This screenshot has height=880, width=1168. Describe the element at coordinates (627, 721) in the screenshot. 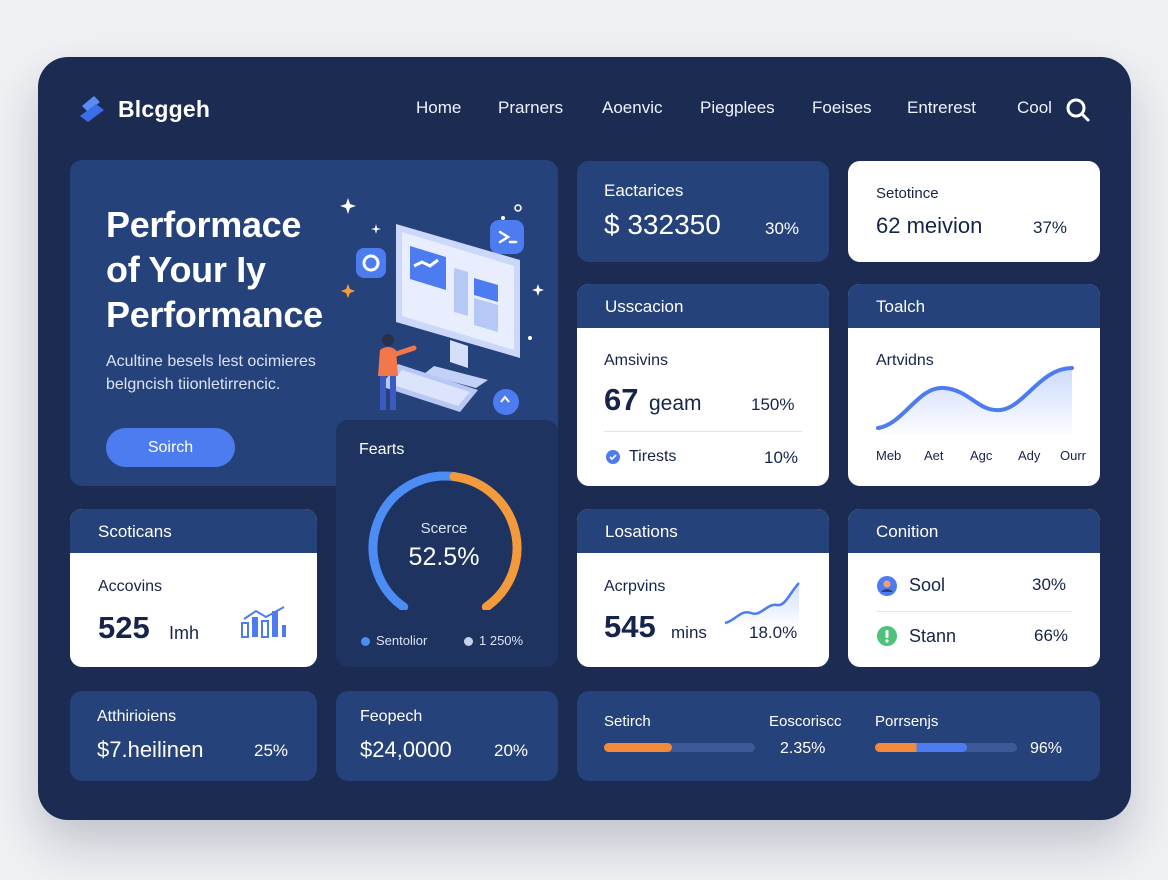

I see `progress-label: Setirch` at that location.